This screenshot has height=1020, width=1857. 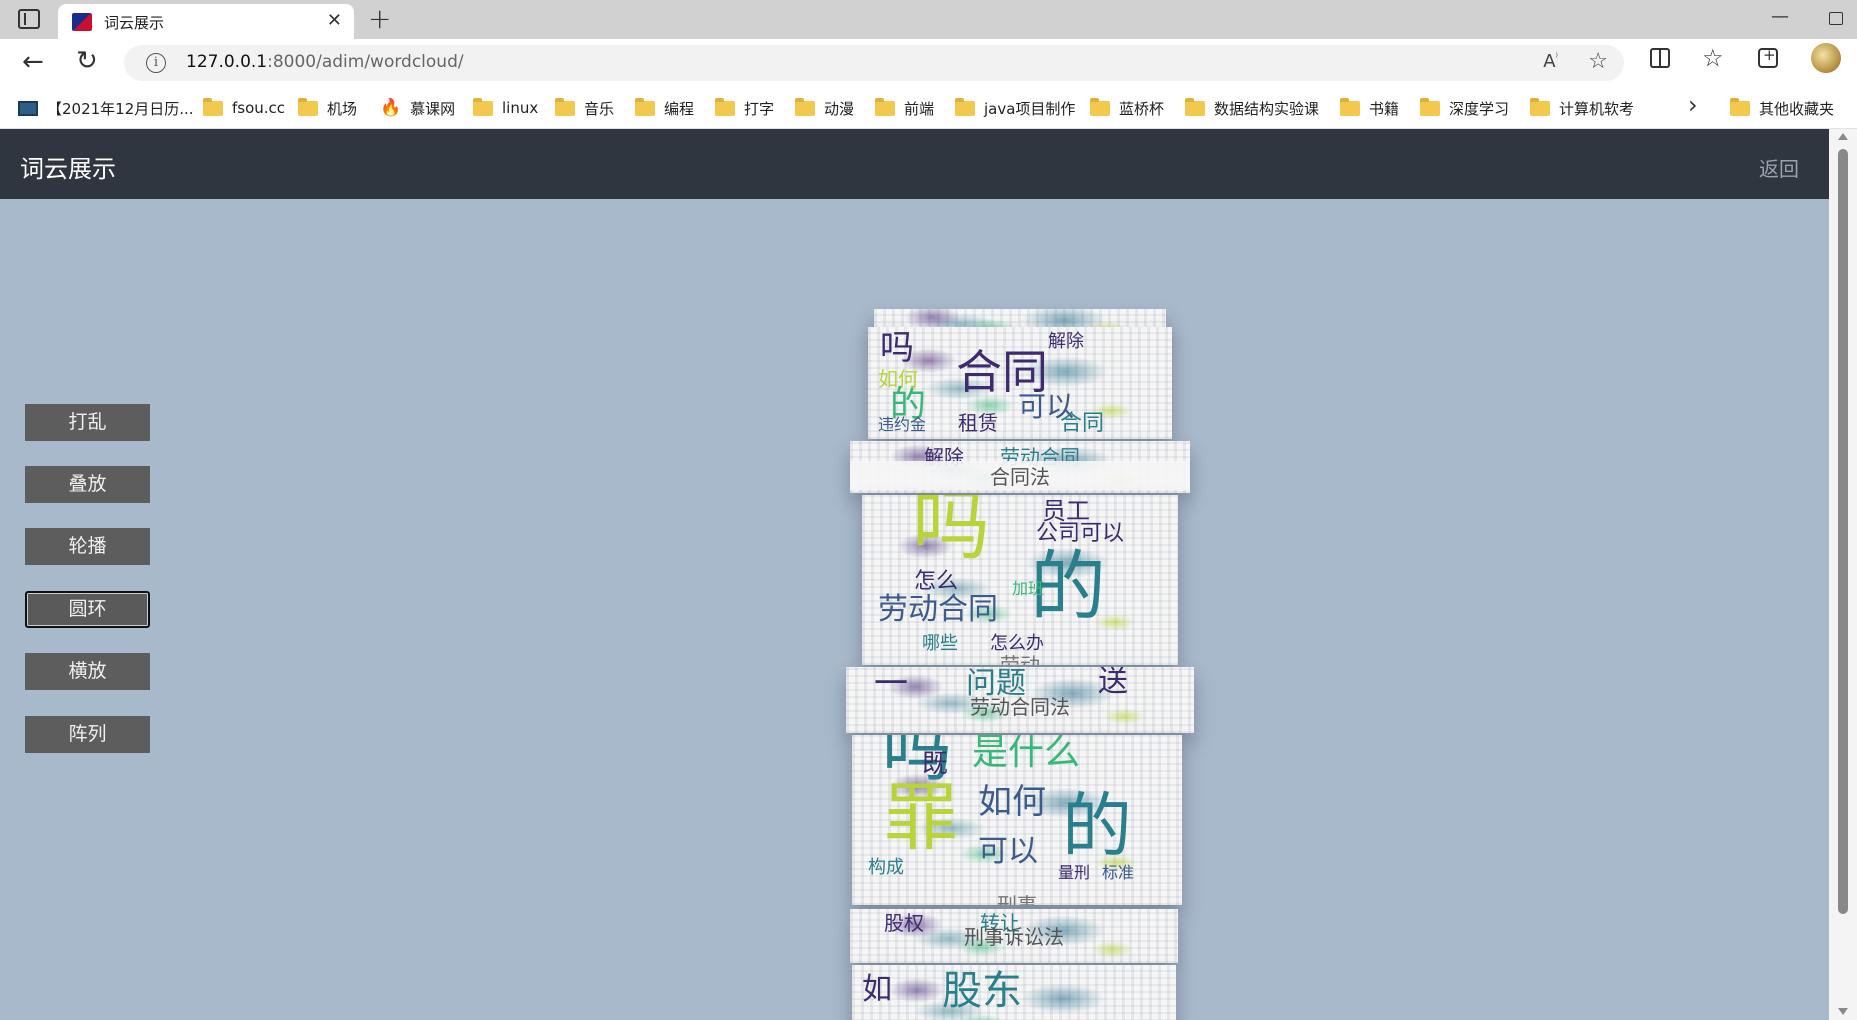 I want to click on wordcloud-card: 吗 的 劳动合同 公司可以 怎么 哪些 怎么办 加班 员工 劳动, so click(x=1020, y=580).